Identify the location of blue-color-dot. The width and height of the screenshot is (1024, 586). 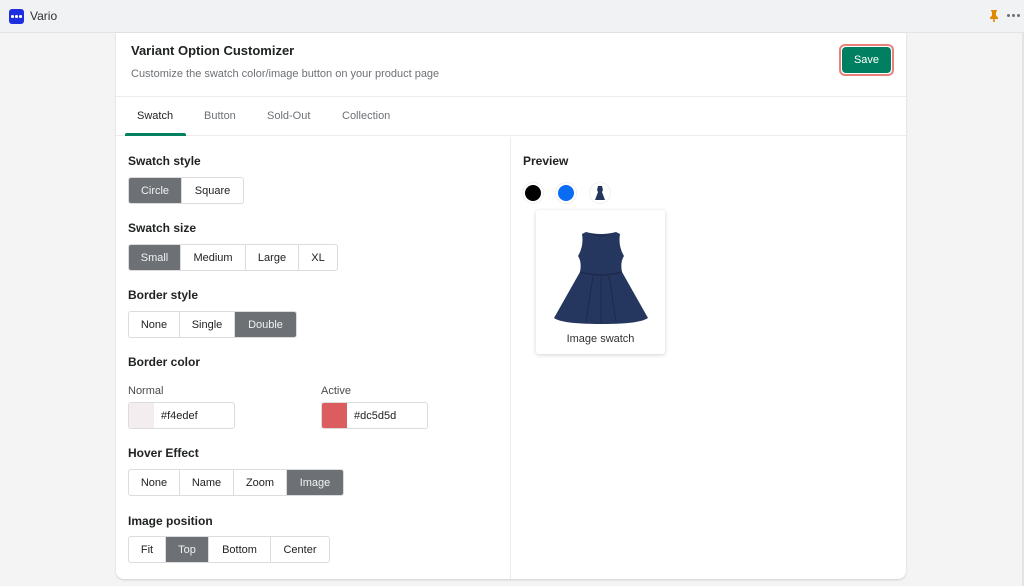
(566, 193).